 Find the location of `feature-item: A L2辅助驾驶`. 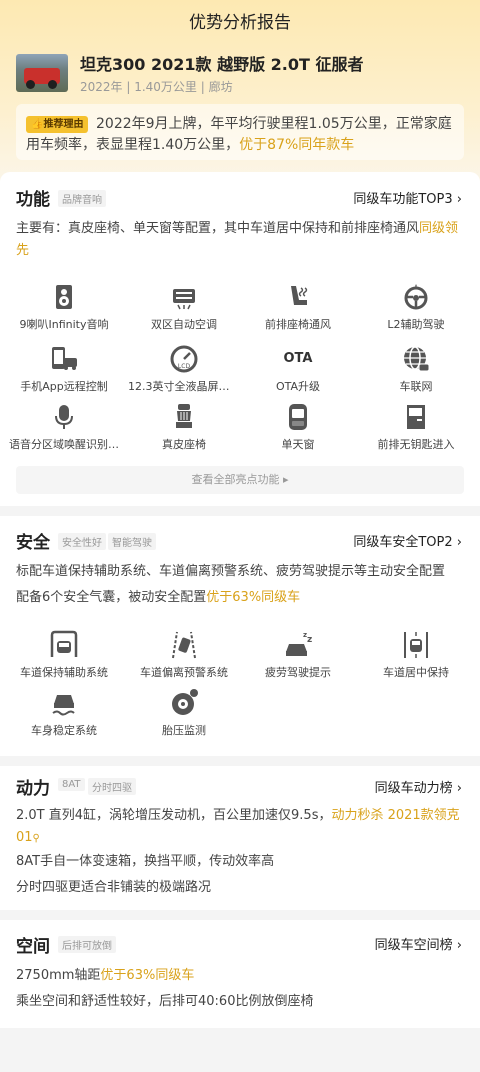

feature-item: A L2辅助驾驶 is located at coordinates (416, 307).